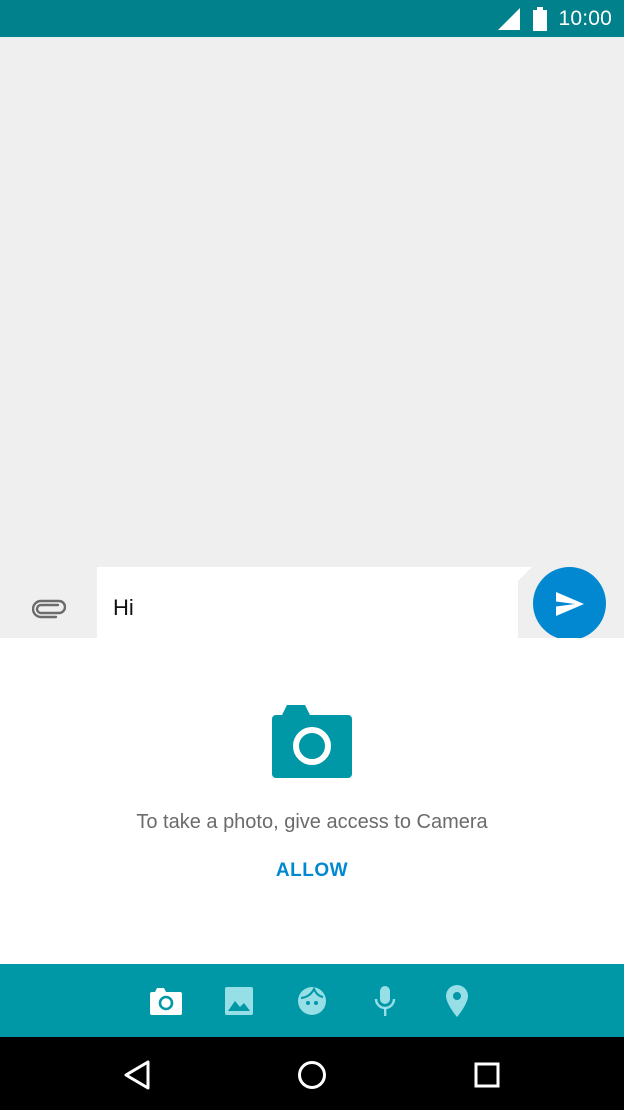  I want to click on location-icon, so click(457, 1001).